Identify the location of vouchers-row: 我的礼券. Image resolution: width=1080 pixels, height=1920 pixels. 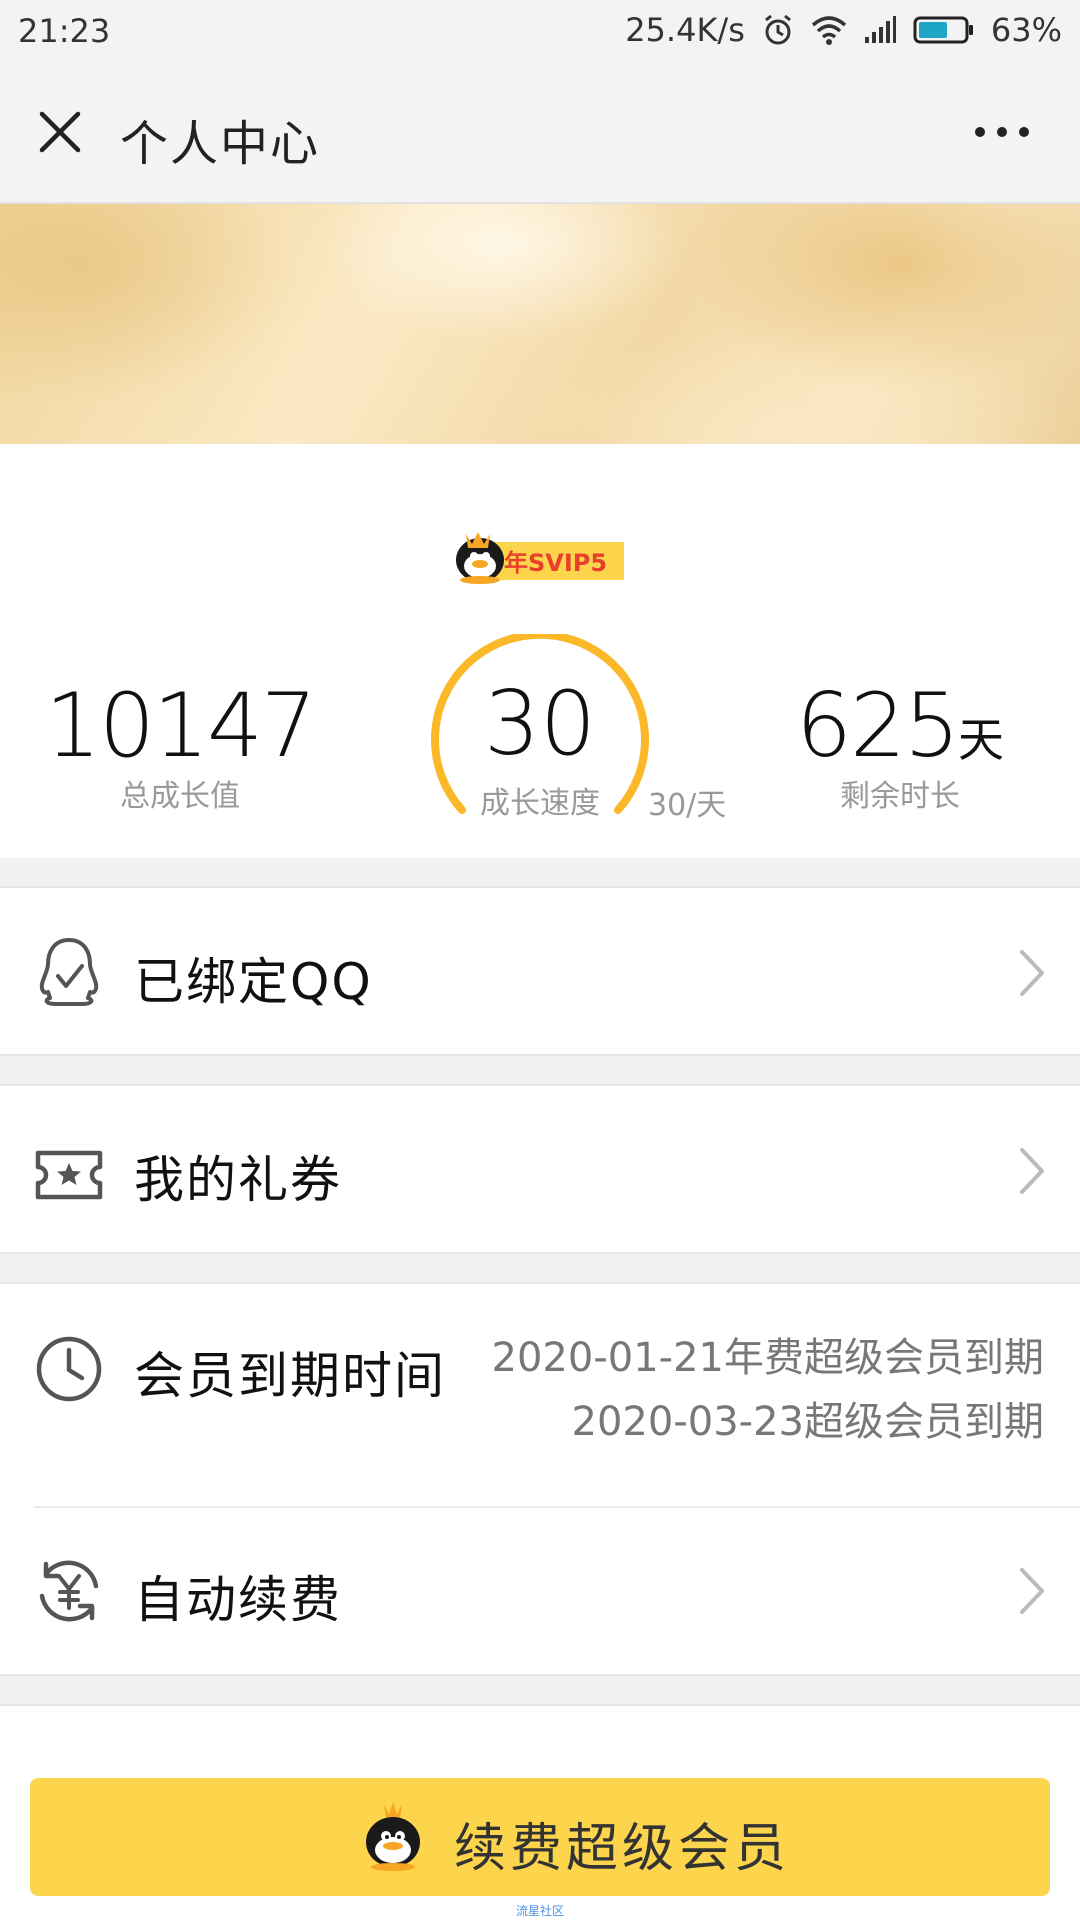
(540, 1170).